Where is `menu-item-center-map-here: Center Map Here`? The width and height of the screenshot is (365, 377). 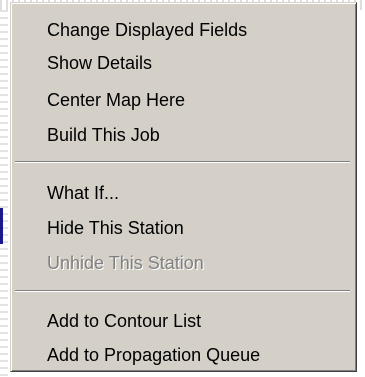 menu-item-center-map-here: Center Map Here is located at coordinates (116, 100).